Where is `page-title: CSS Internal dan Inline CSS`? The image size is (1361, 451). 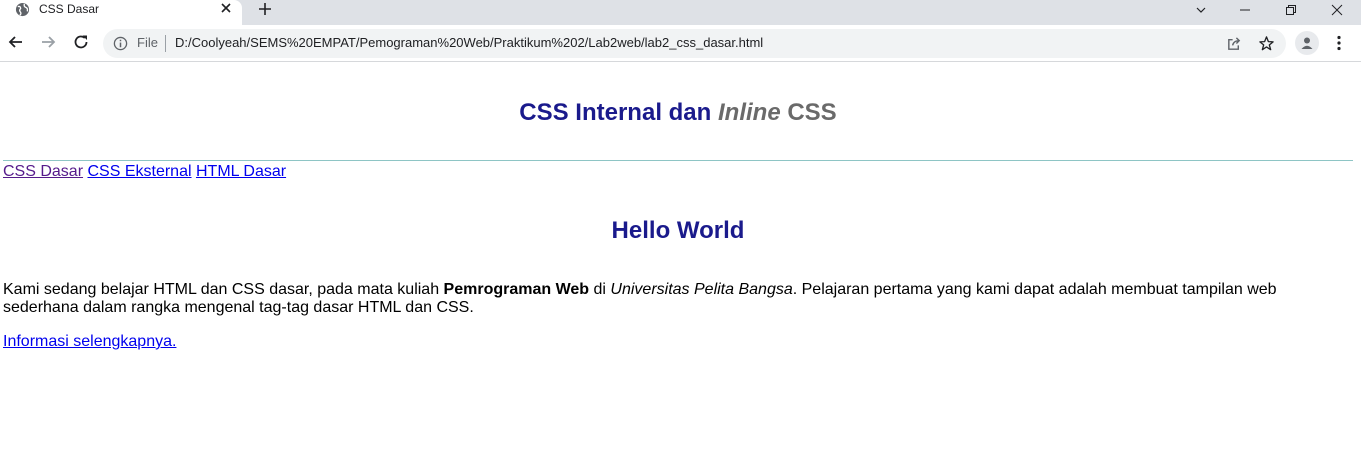 page-title: CSS Internal dan Inline CSS is located at coordinates (678, 113).